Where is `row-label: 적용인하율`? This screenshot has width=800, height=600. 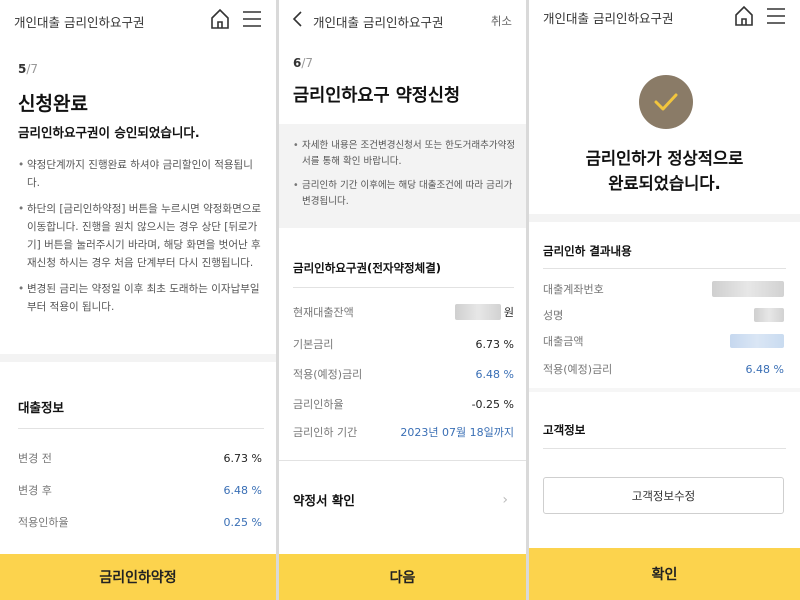 row-label: 적용인하율 is located at coordinates (43, 522).